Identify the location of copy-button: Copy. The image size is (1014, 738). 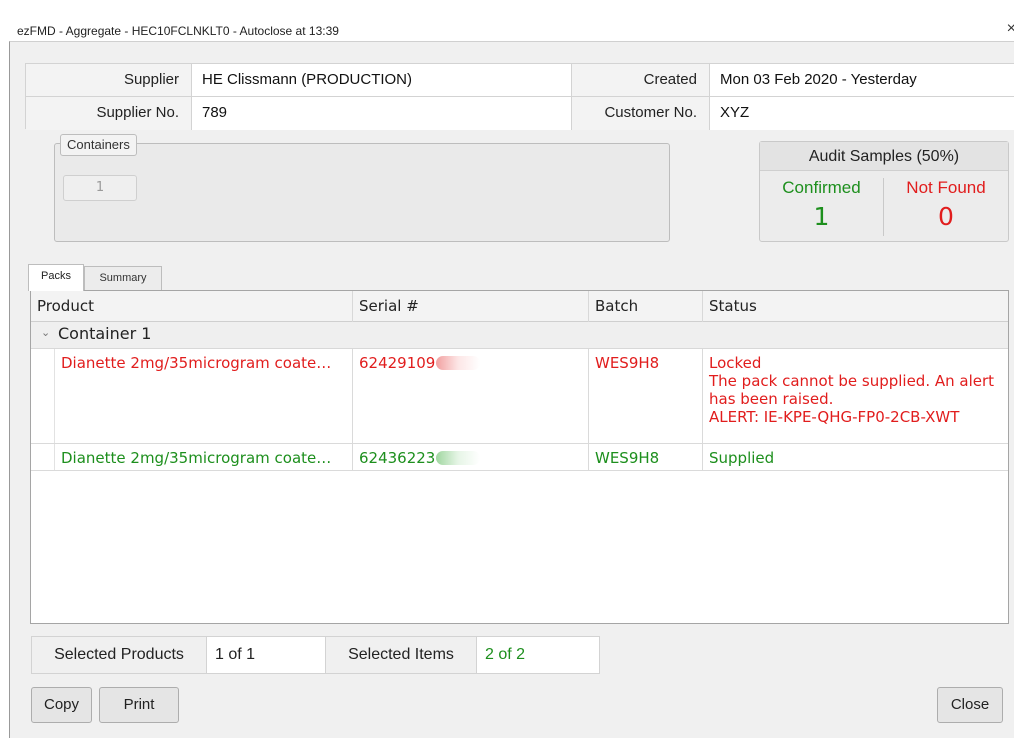
(61, 705).